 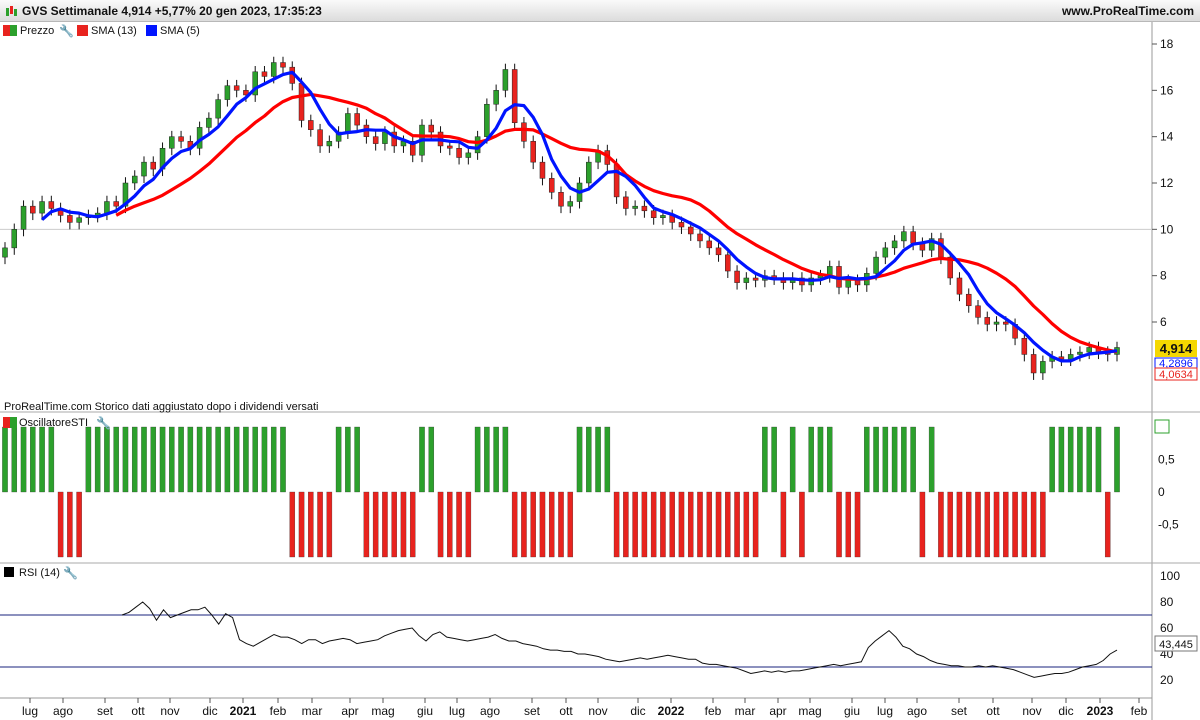 I want to click on legend-rsi: RSI (14), so click(x=39, y=573).